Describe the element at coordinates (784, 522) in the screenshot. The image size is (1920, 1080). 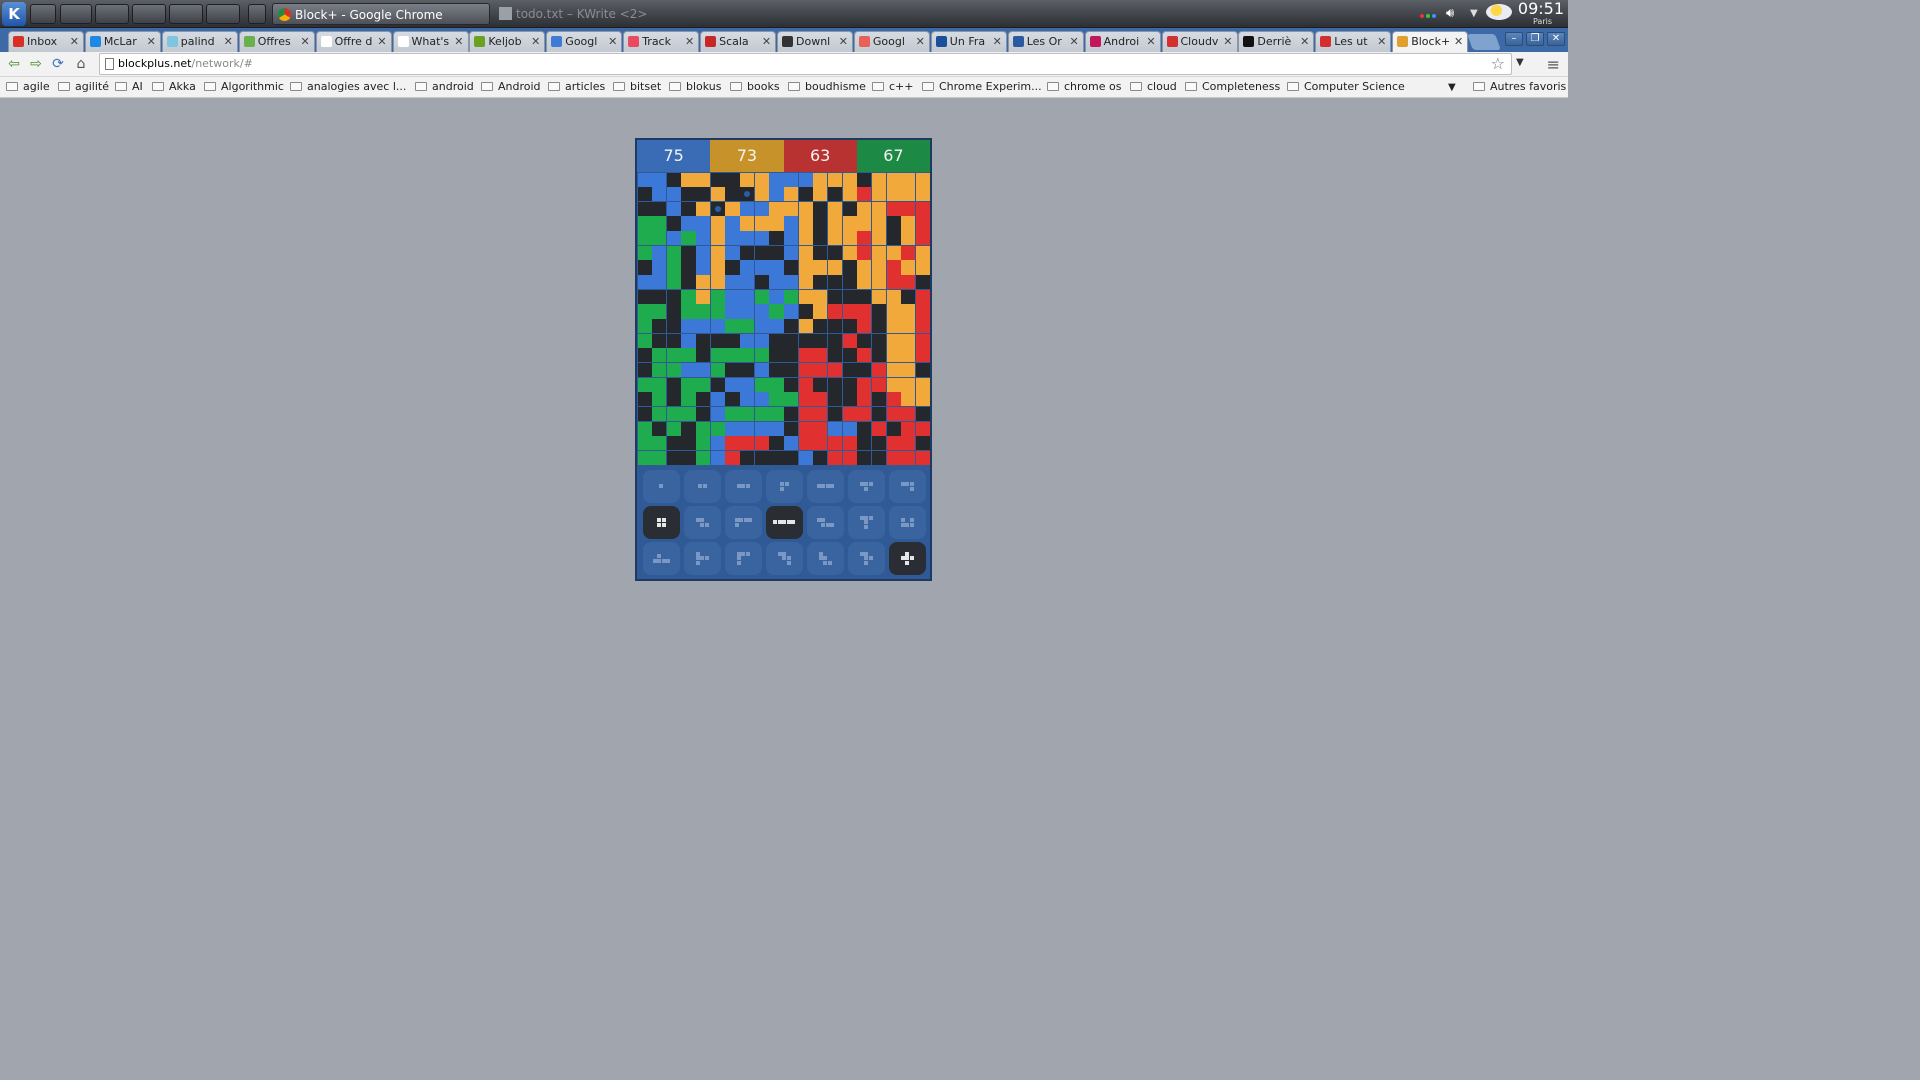
I see `available-piece` at that location.